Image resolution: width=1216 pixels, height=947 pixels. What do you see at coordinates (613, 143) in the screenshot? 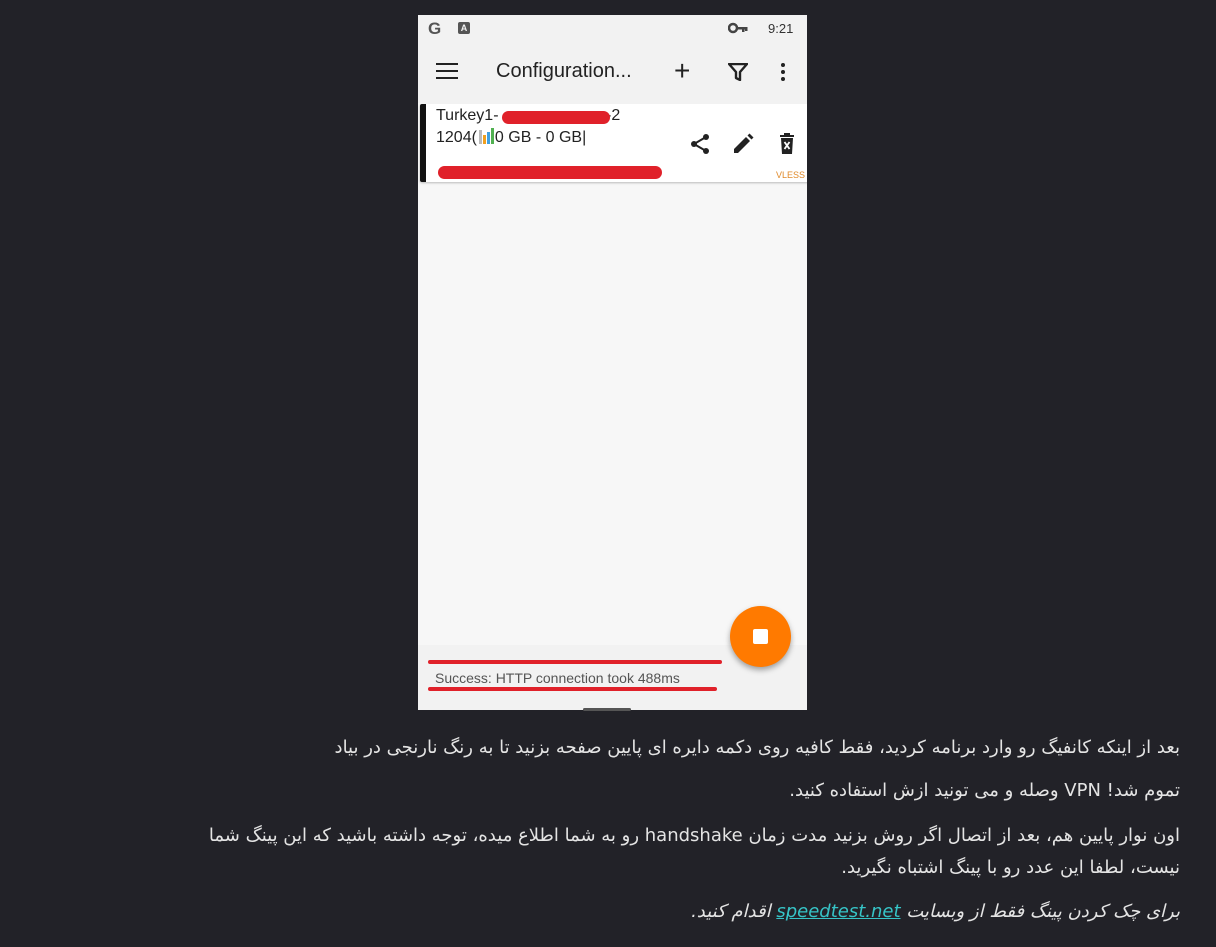
I see `config-item: Turkey1- -2 1204( 0 GB - 0 GB| VLESS` at bounding box center [613, 143].